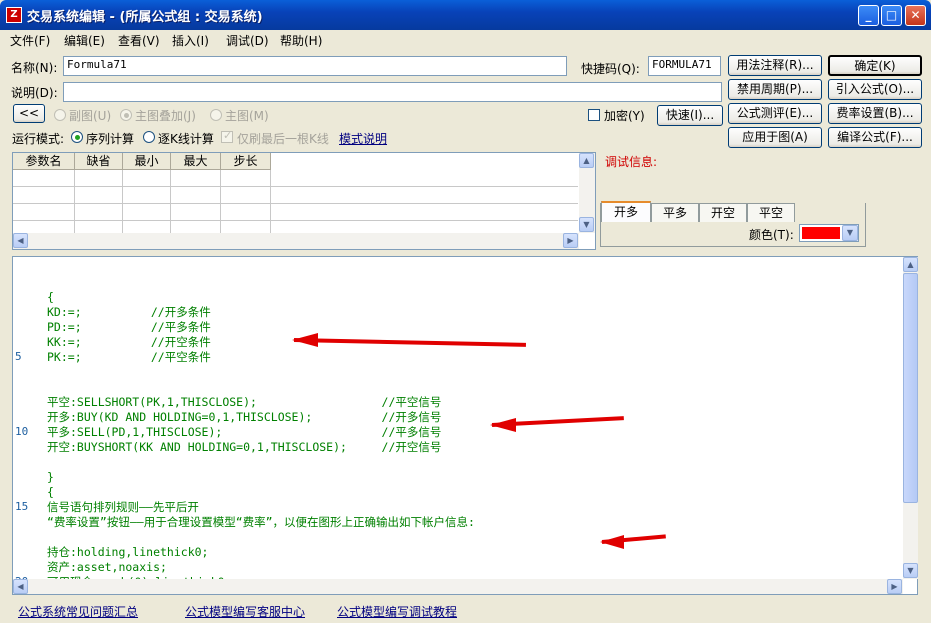 The image size is (931, 623). Describe the element at coordinates (458, 586) in the screenshot. I see `editor-hscroll: ◀ ▶` at that location.